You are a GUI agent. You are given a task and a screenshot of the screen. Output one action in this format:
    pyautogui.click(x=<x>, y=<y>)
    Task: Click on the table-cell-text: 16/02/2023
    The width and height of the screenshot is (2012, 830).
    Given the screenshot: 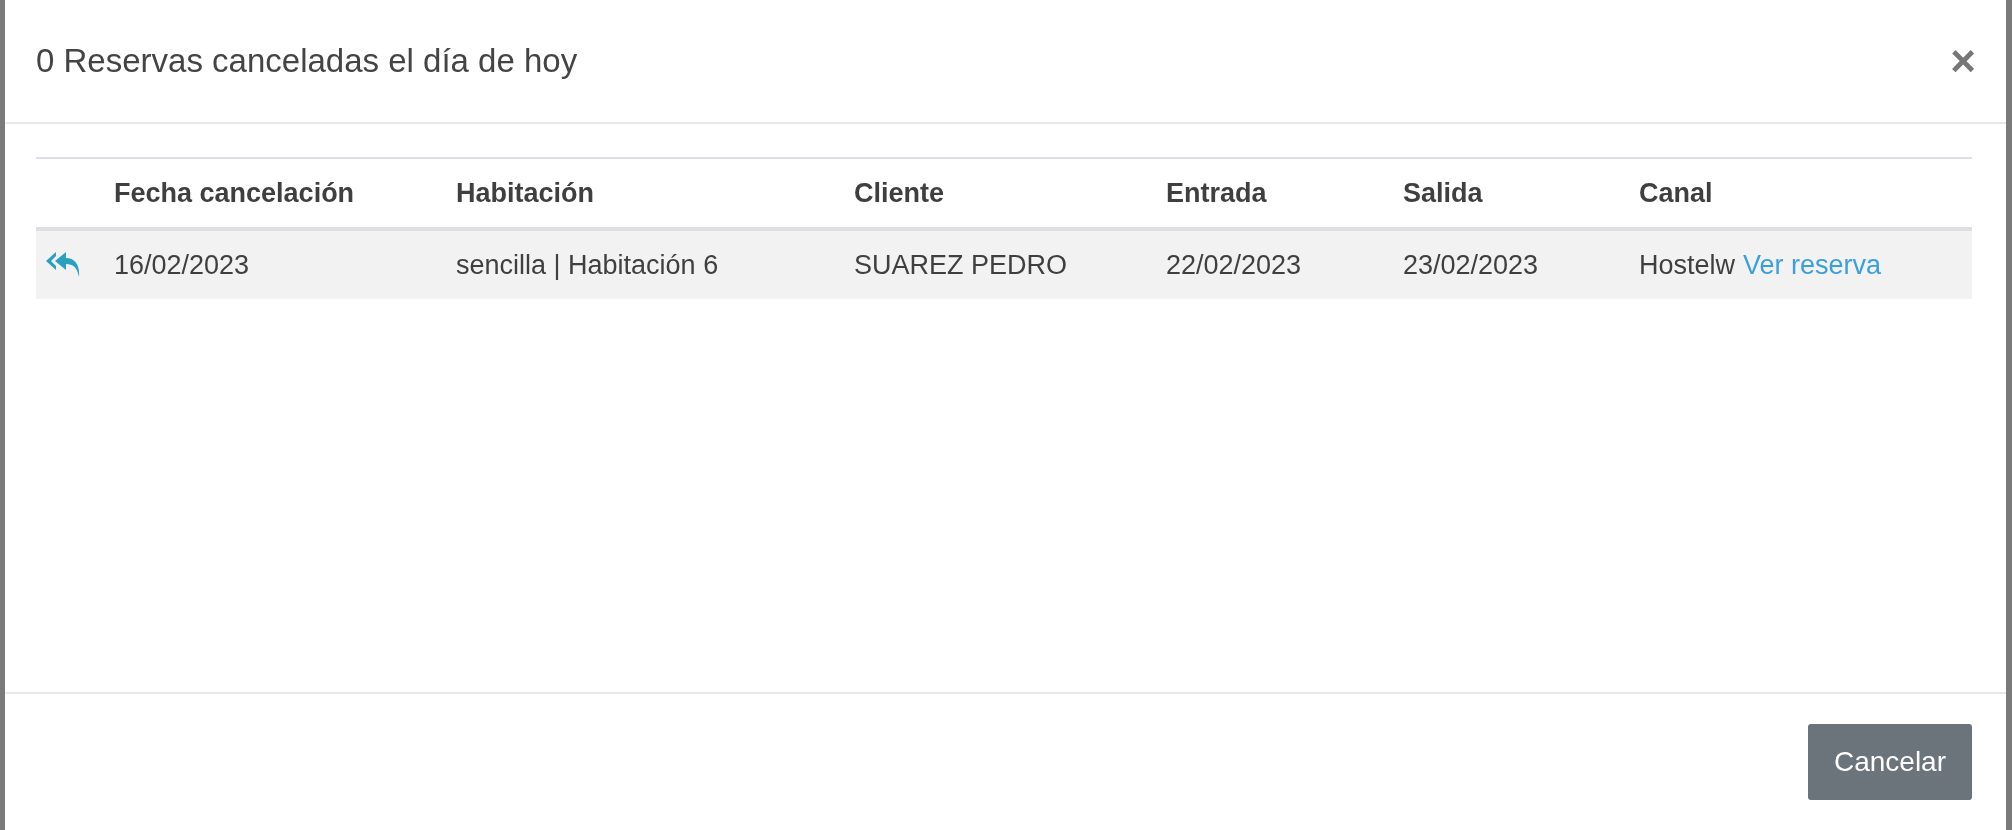 What is the action you would take?
    pyautogui.click(x=182, y=265)
    